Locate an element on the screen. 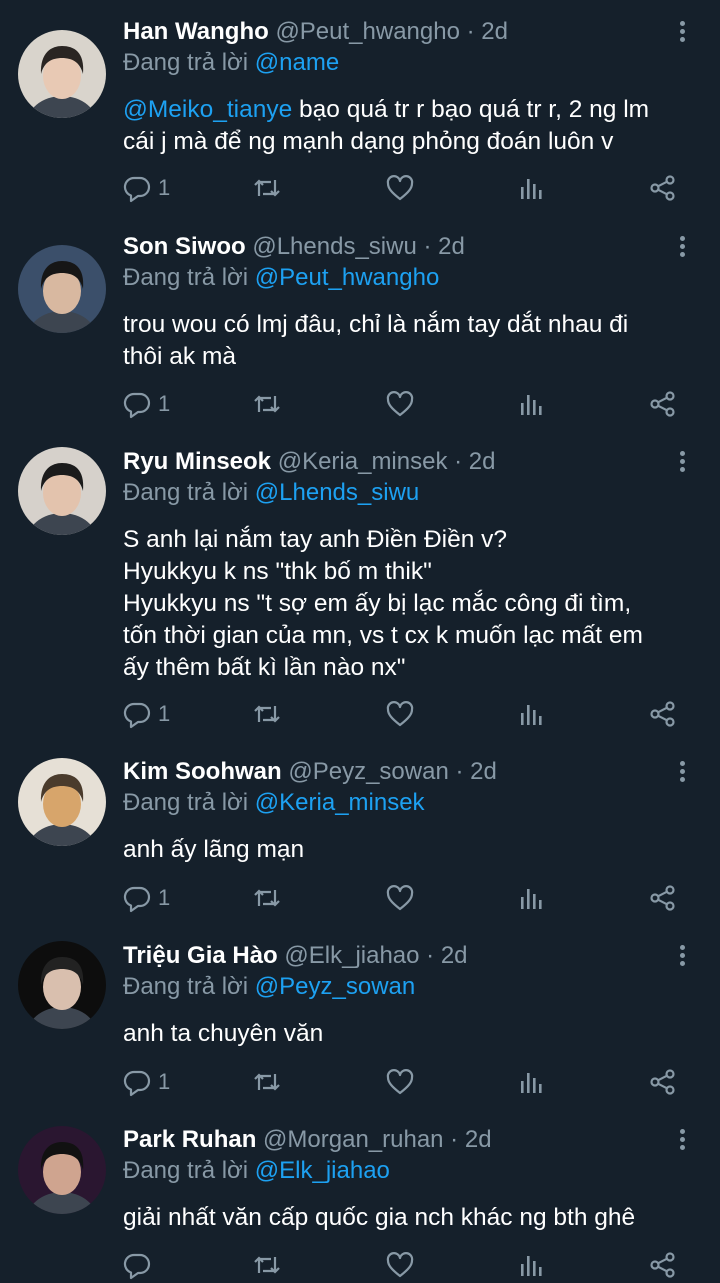  replying-to-mention: @Lhends_siwu is located at coordinates (337, 492).